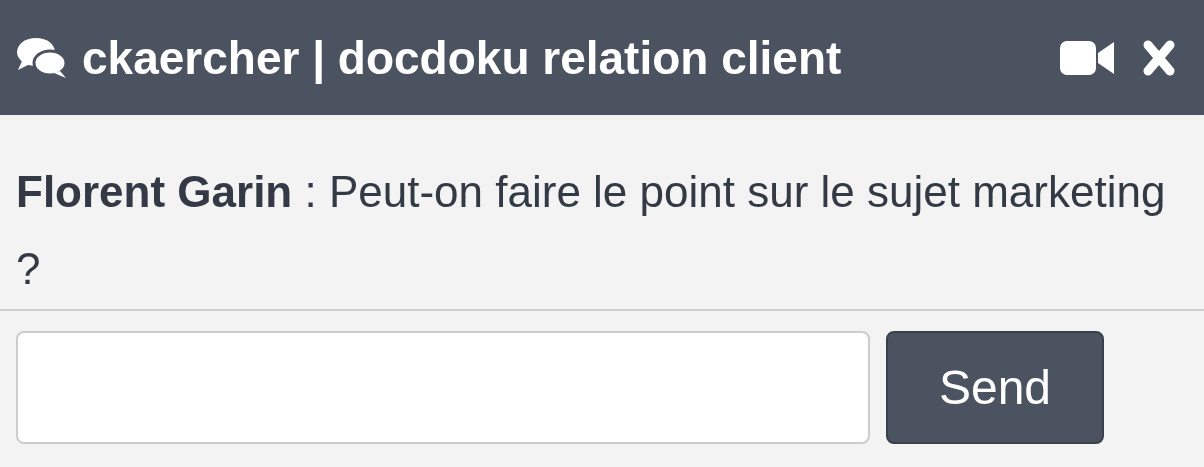 This screenshot has height=467, width=1204. What do you see at coordinates (1087, 57) in the screenshot?
I see `video-camera-icon` at bounding box center [1087, 57].